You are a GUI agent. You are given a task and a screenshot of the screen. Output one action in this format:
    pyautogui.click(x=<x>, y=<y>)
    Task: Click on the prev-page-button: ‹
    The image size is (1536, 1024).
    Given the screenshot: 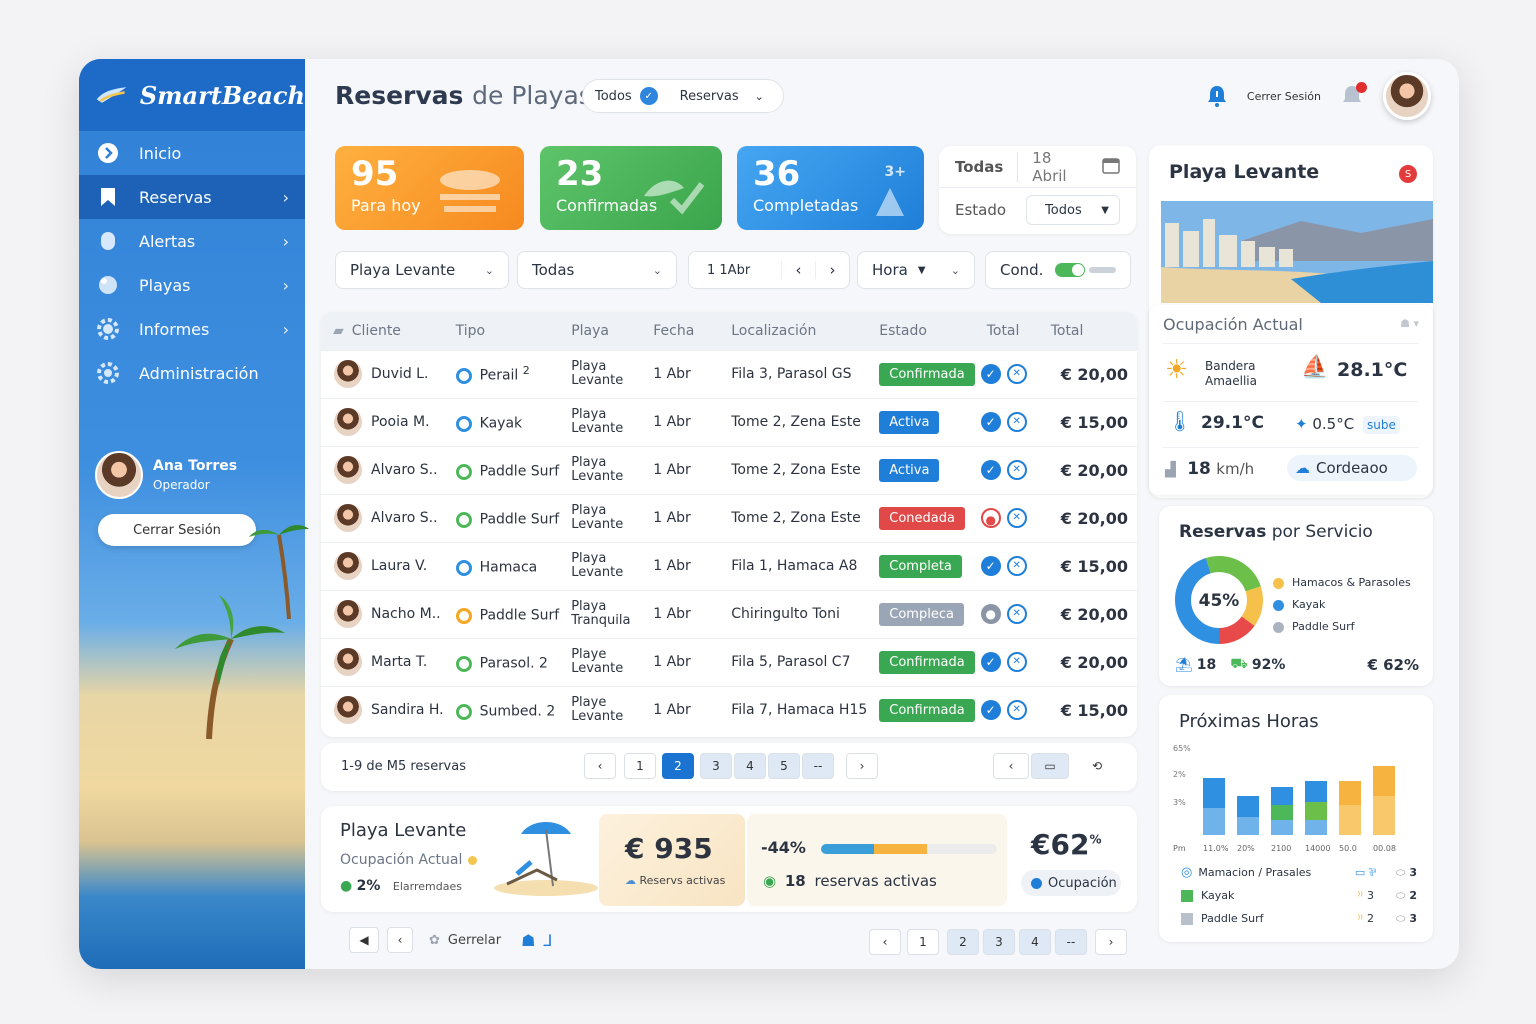 What is the action you would take?
    pyautogui.click(x=600, y=766)
    